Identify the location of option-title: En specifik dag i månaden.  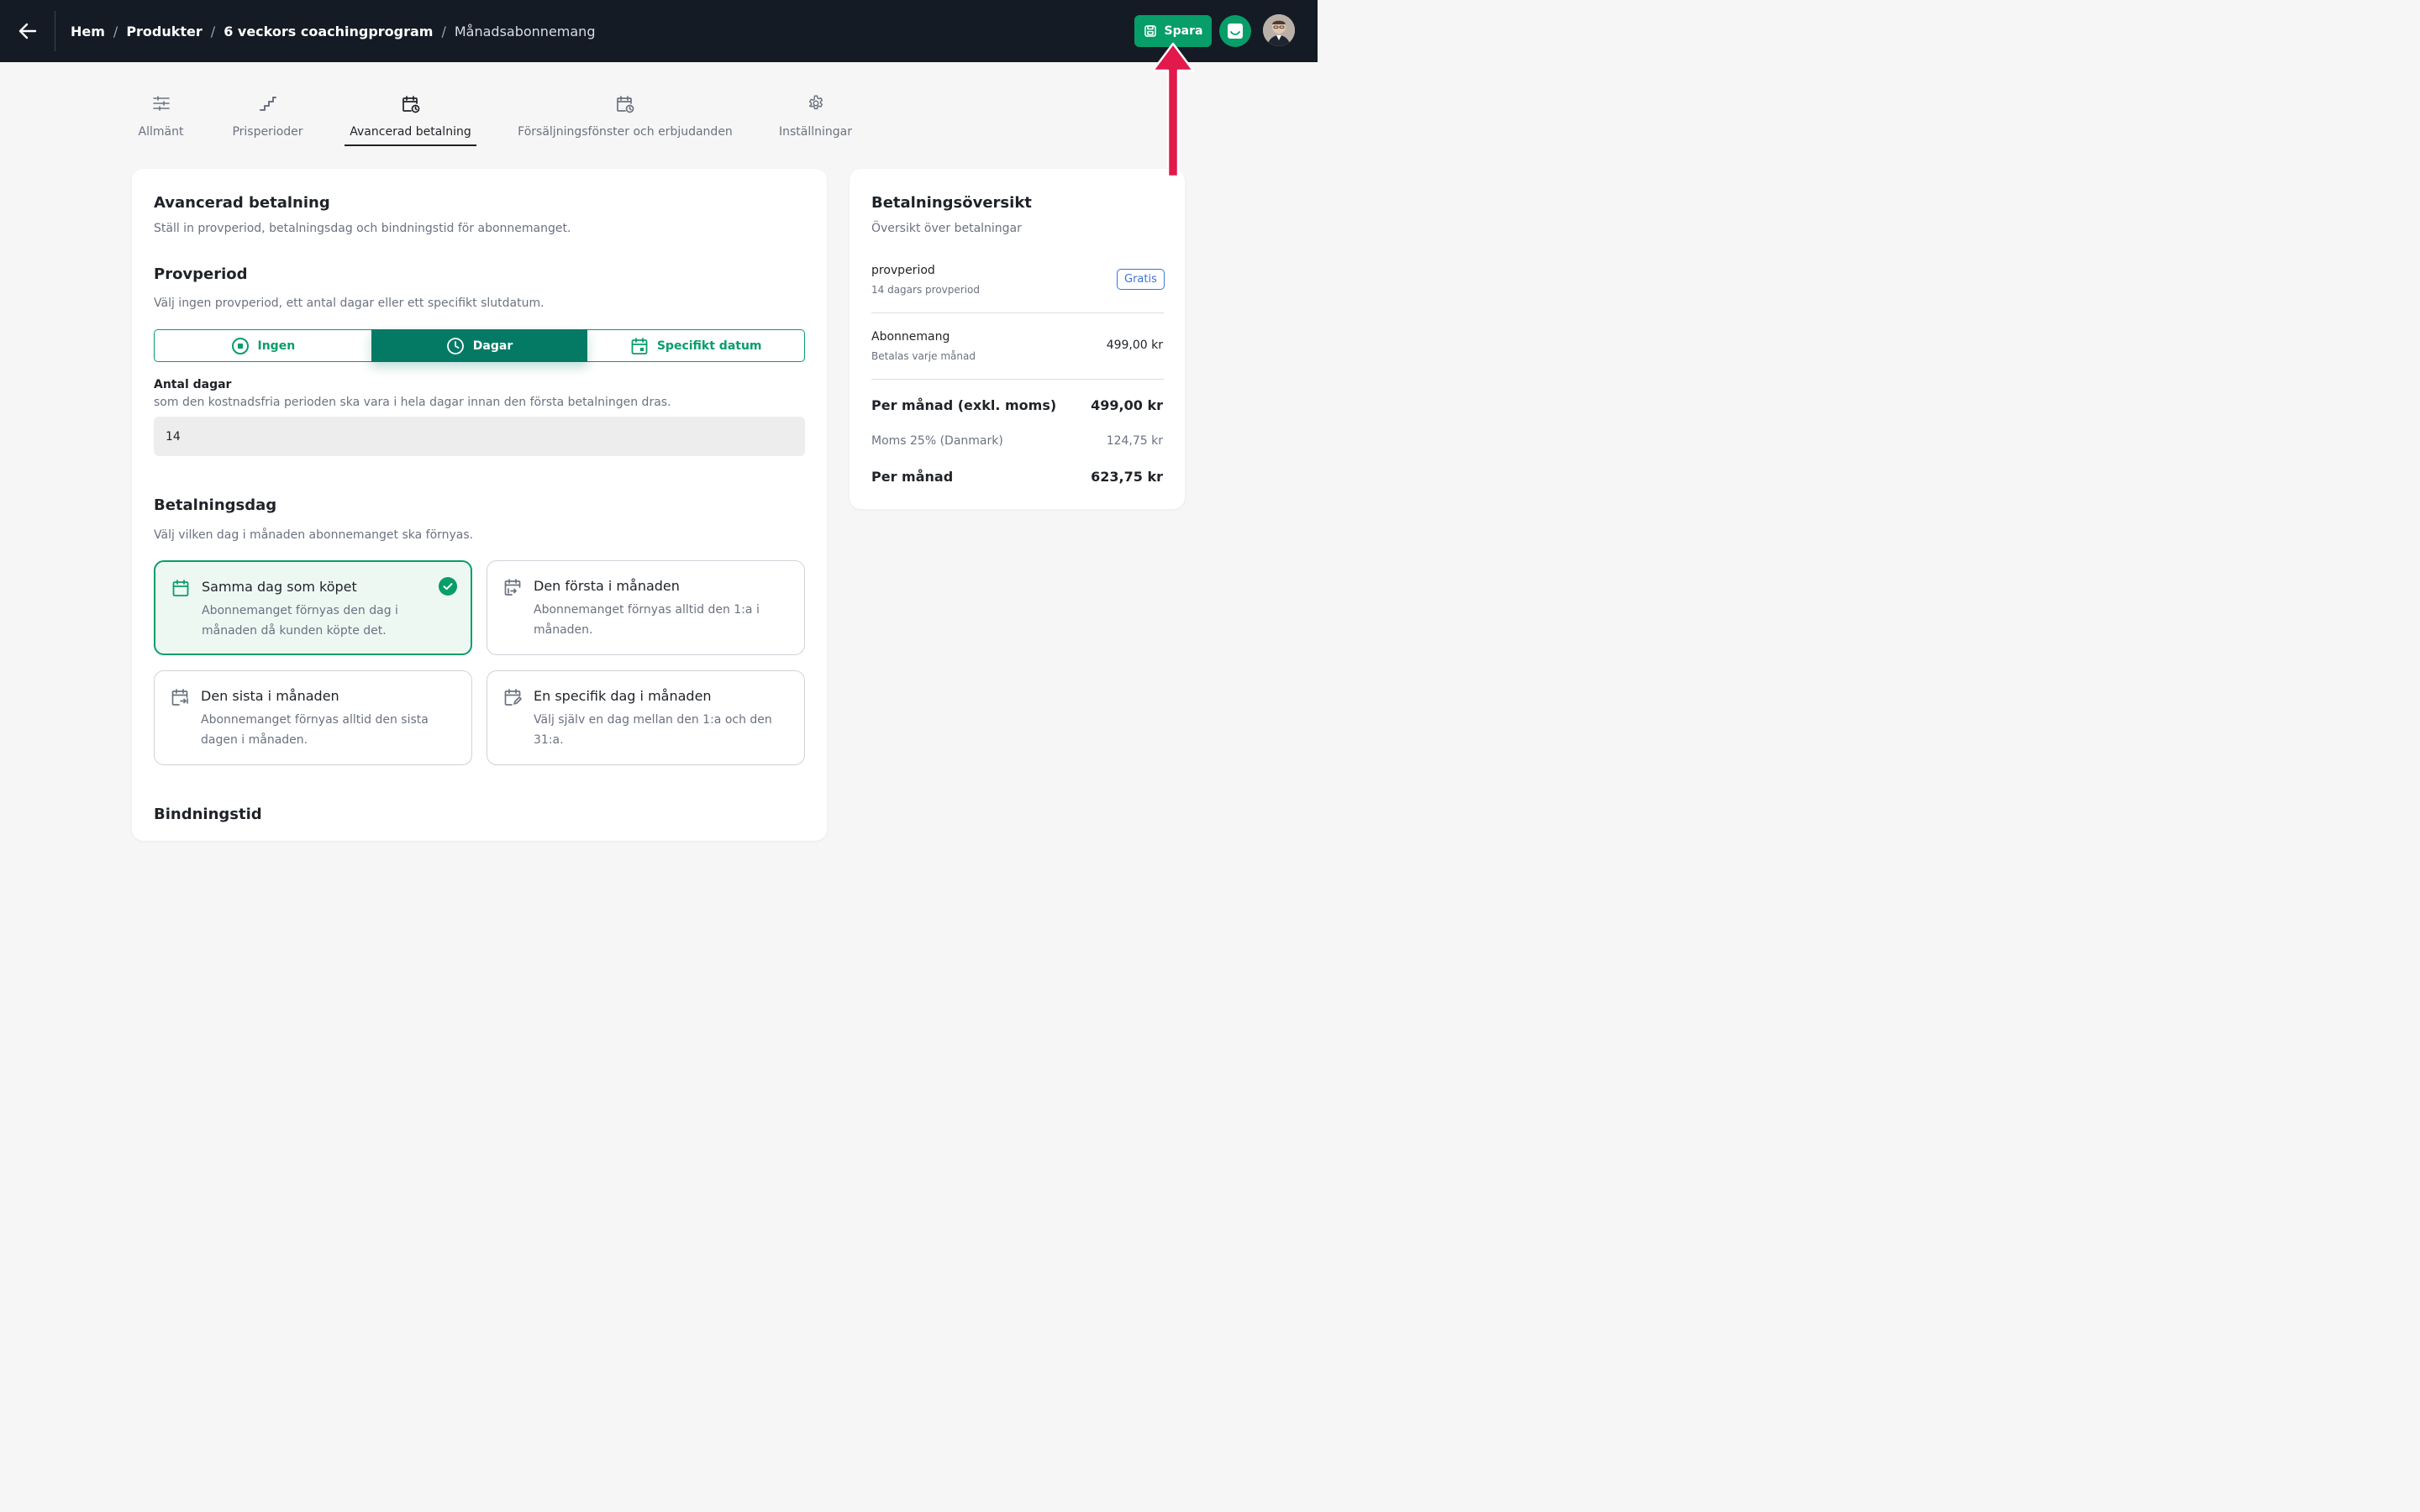
(623, 696).